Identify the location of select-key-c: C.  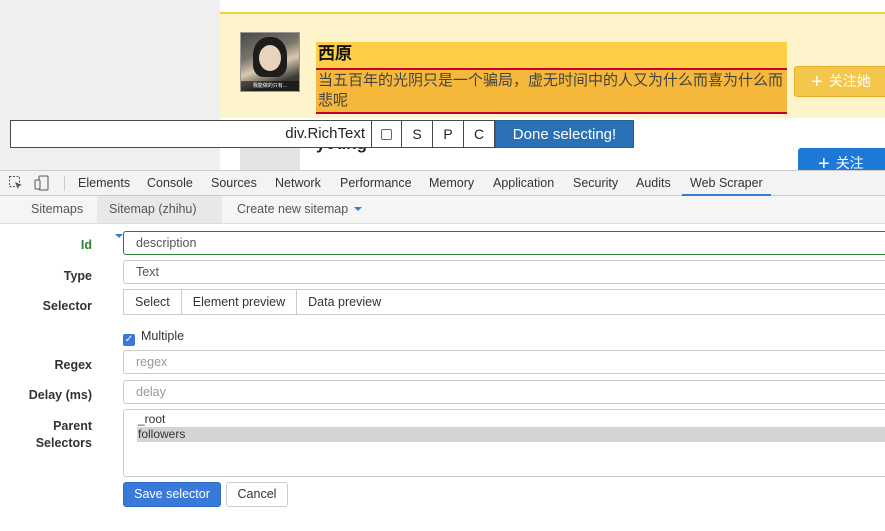
(479, 134).